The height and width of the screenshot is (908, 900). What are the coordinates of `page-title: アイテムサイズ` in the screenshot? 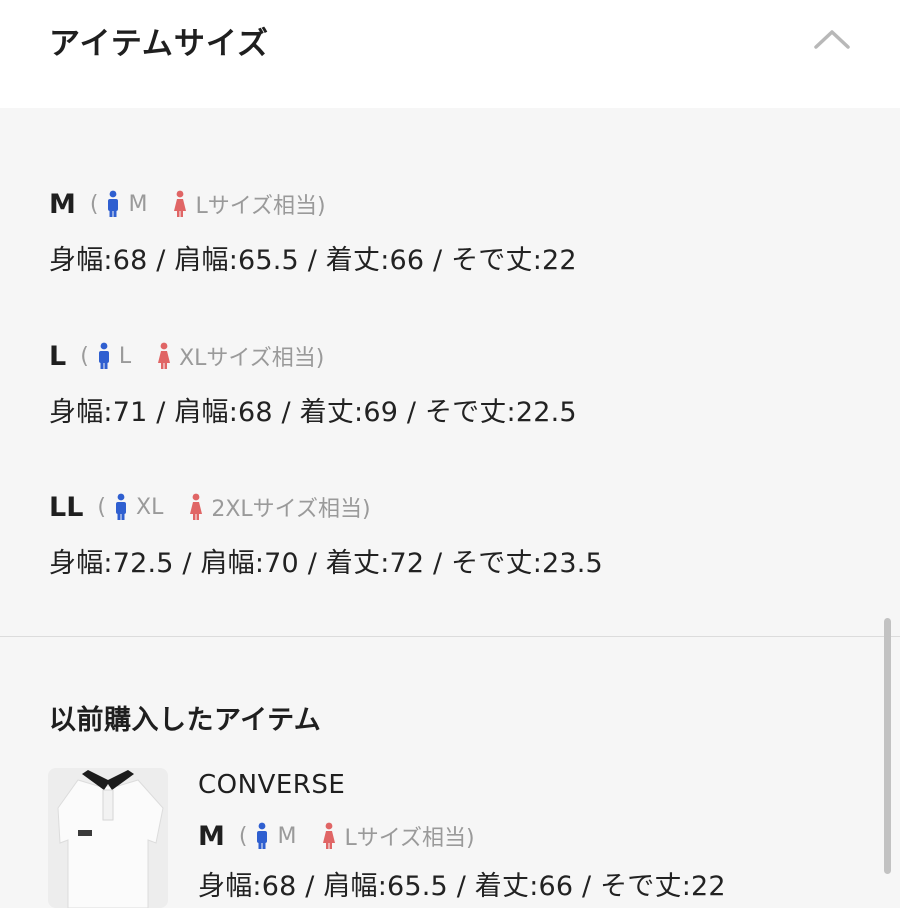 It's located at (159, 44).